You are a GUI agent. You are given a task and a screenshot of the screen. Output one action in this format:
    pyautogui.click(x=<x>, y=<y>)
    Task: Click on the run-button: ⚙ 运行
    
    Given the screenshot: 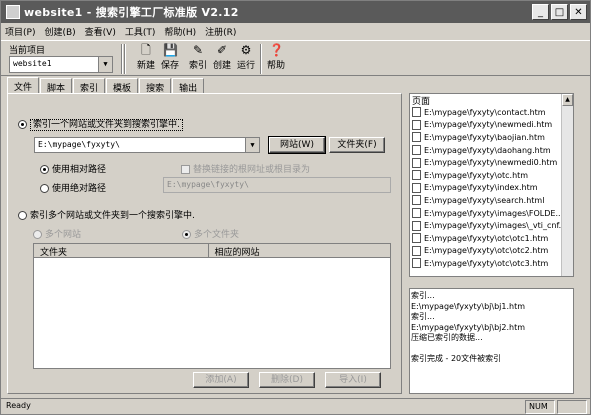 What is the action you would take?
    pyautogui.click(x=246, y=57)
    